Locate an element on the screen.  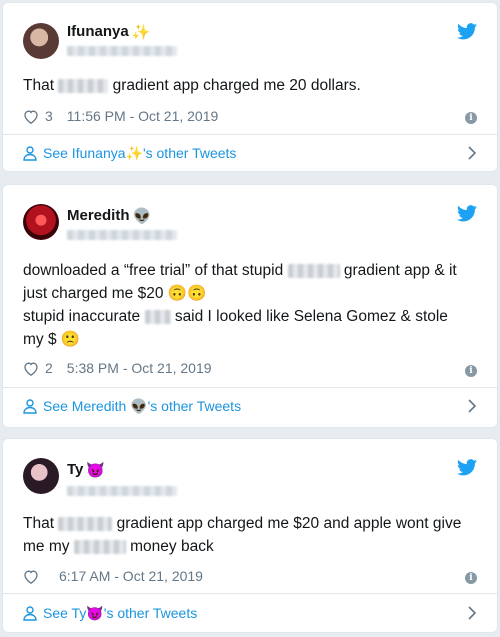
slightly-frowning-face-emoji: 🙁 is located at coordinates (70, 339).